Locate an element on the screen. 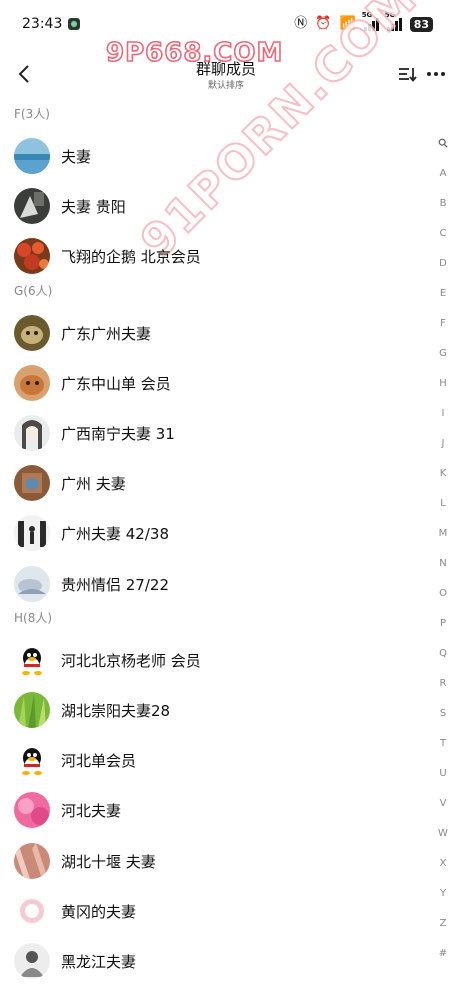 This screenshot has width=455, height=1000. member-row: 广州夫妻 42/38 is located at coordinates (207, 533).